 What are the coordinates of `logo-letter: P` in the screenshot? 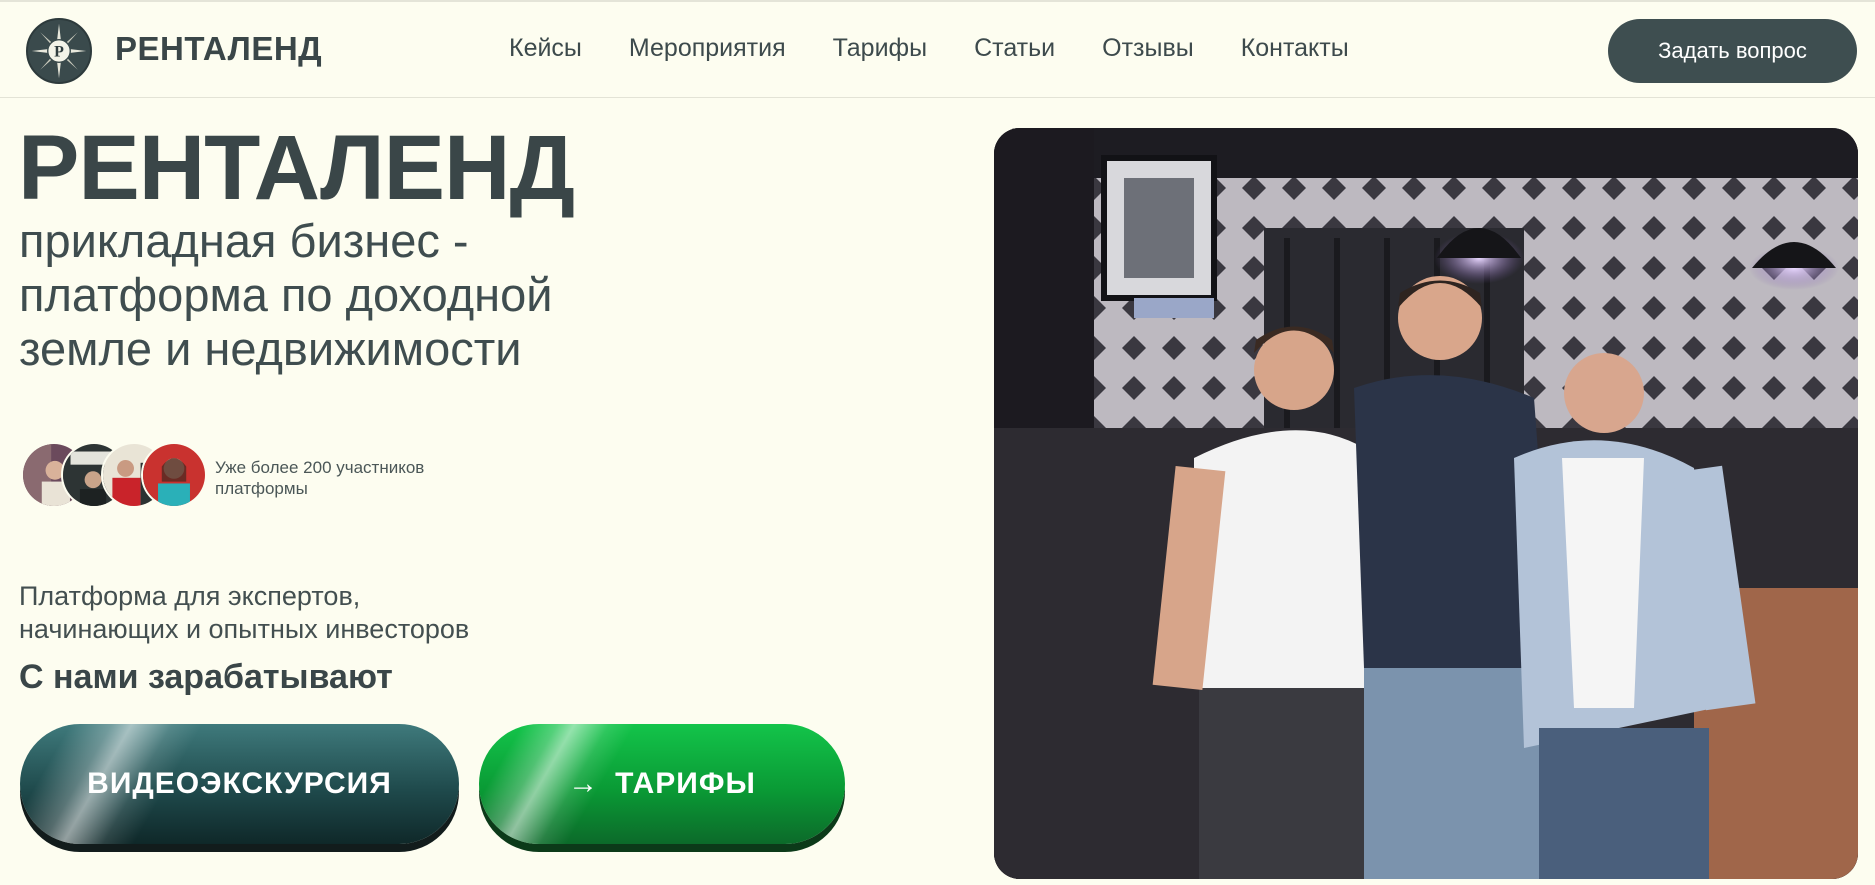 It's located at (59, 52).